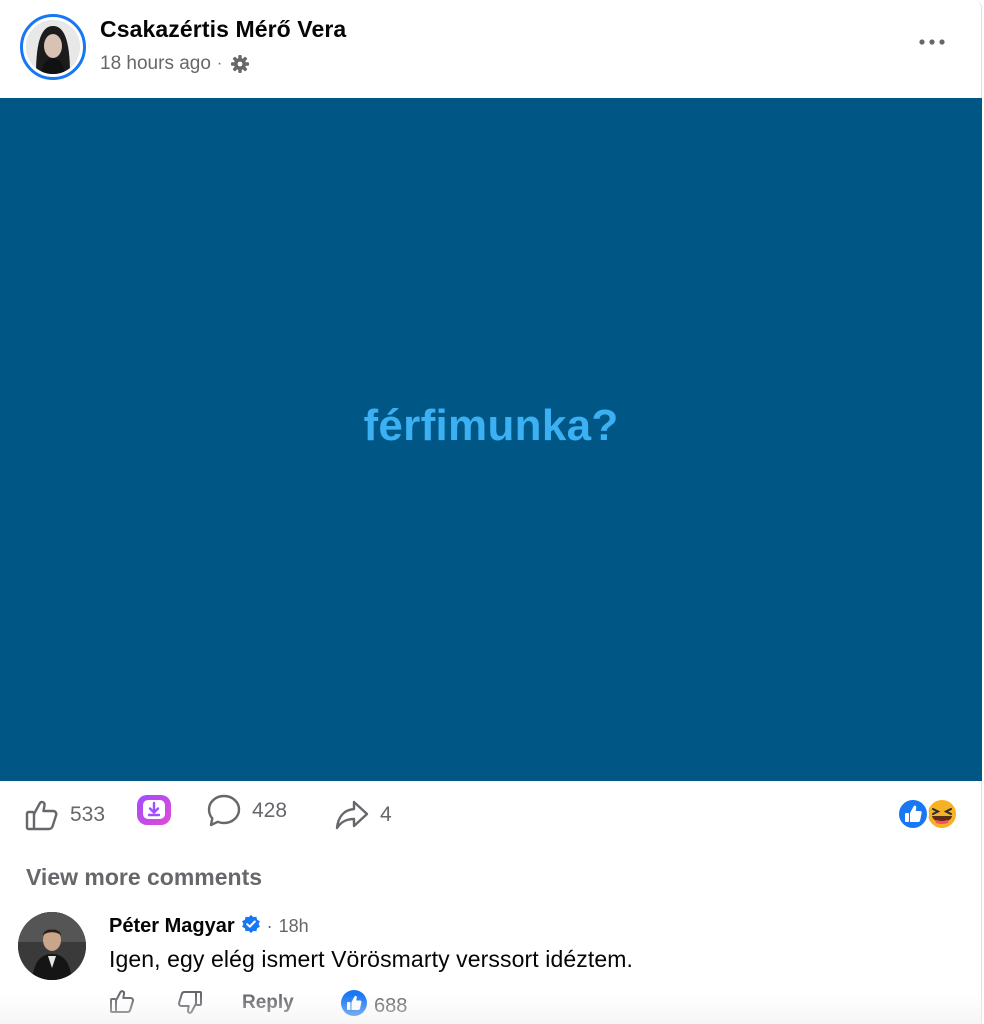  I want to click on comment-action-bar: Reply 688, so click(491, 1004).